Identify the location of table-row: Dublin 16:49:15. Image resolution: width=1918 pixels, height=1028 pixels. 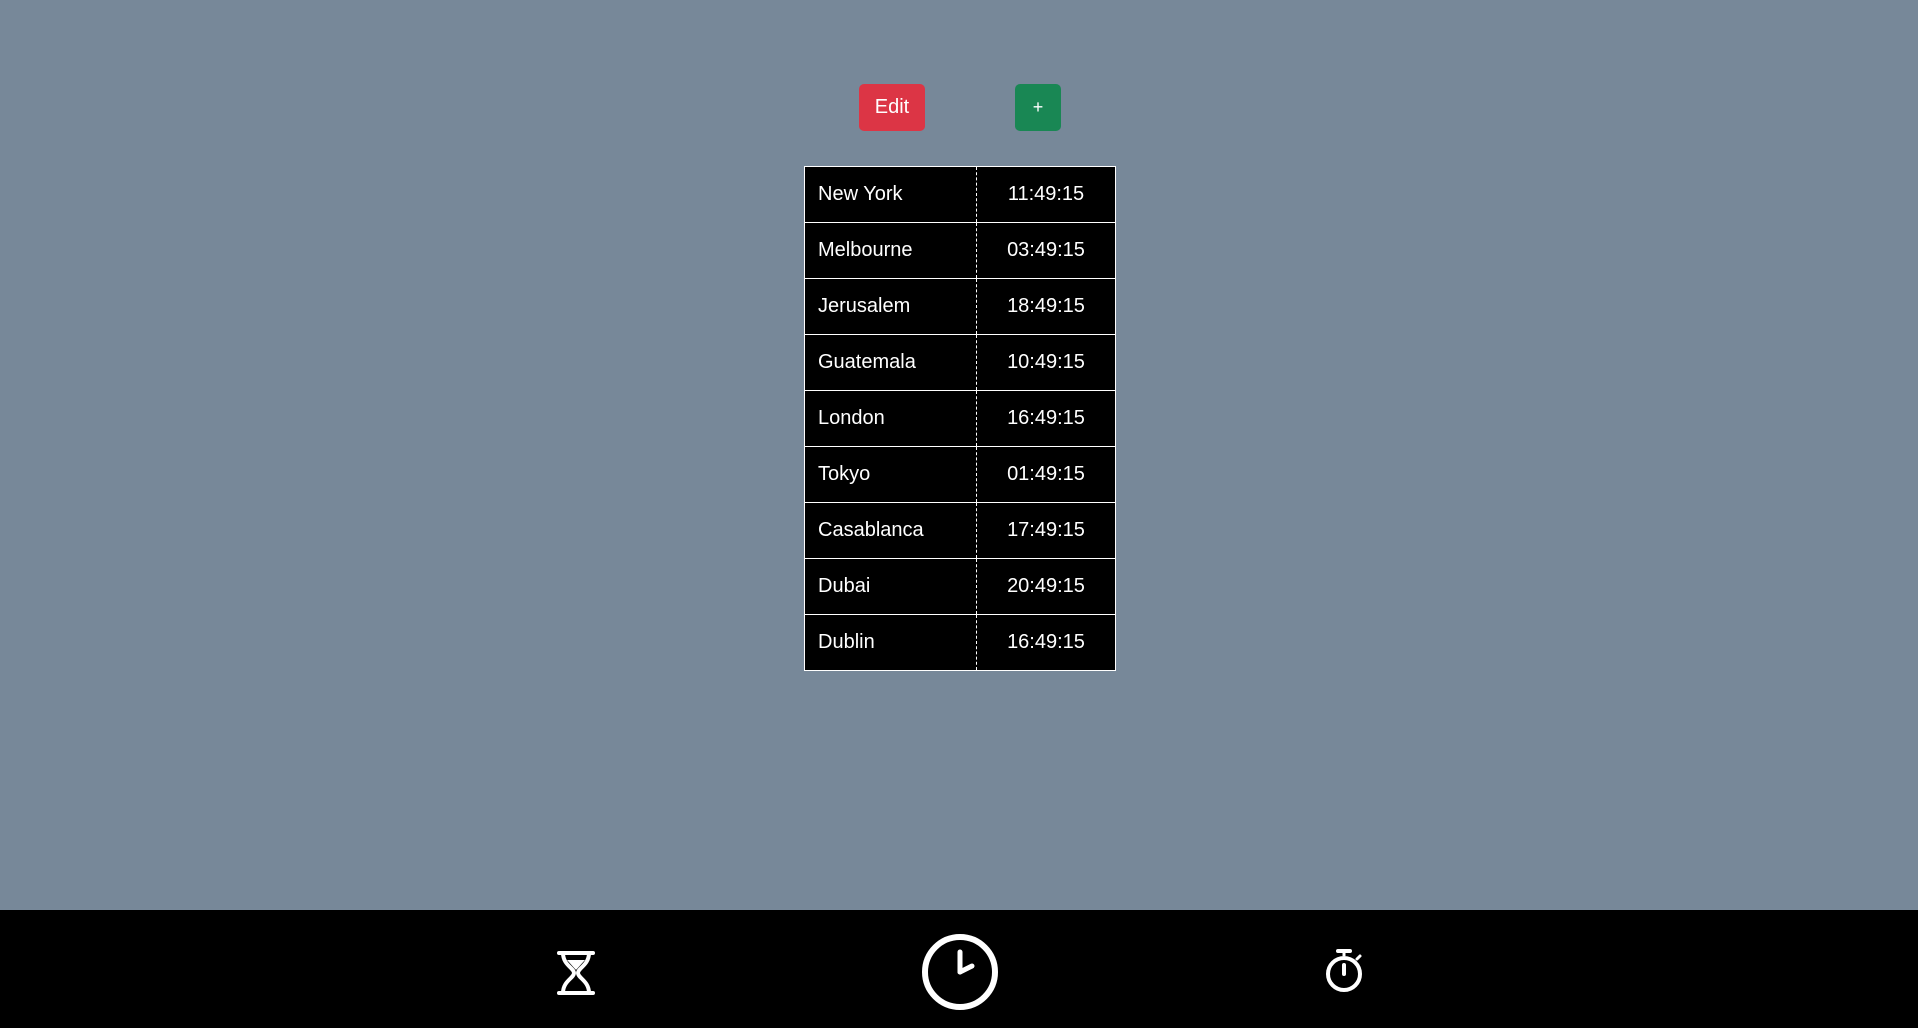
(960, 642).